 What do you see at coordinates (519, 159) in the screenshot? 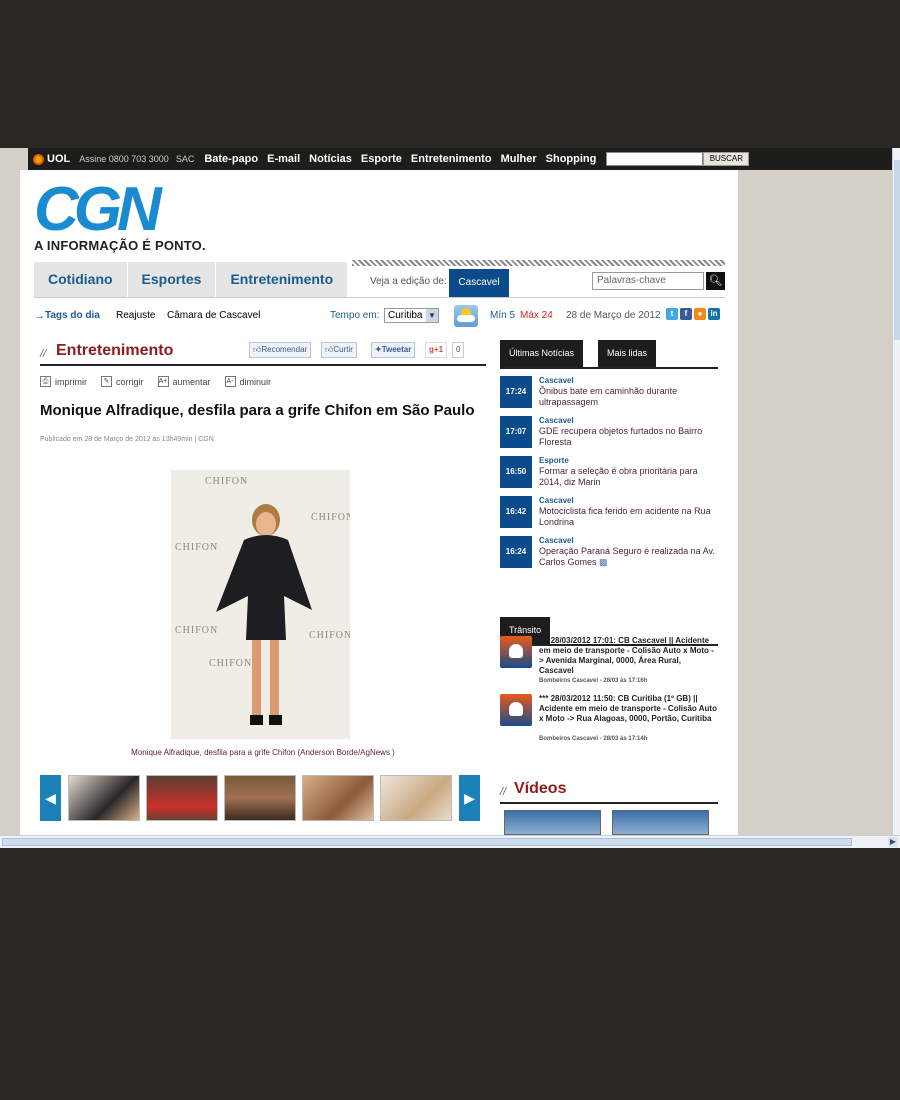
I see `uol-link-mulher: Mulher` at bounding box center [519, 159].